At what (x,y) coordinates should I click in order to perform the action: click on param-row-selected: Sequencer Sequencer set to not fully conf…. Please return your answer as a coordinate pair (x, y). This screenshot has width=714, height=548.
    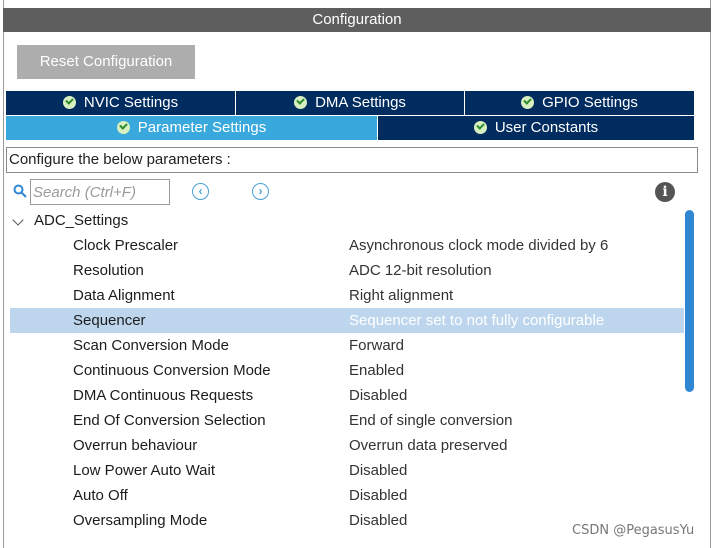
    Looking at the image, I should click on (347, 320).